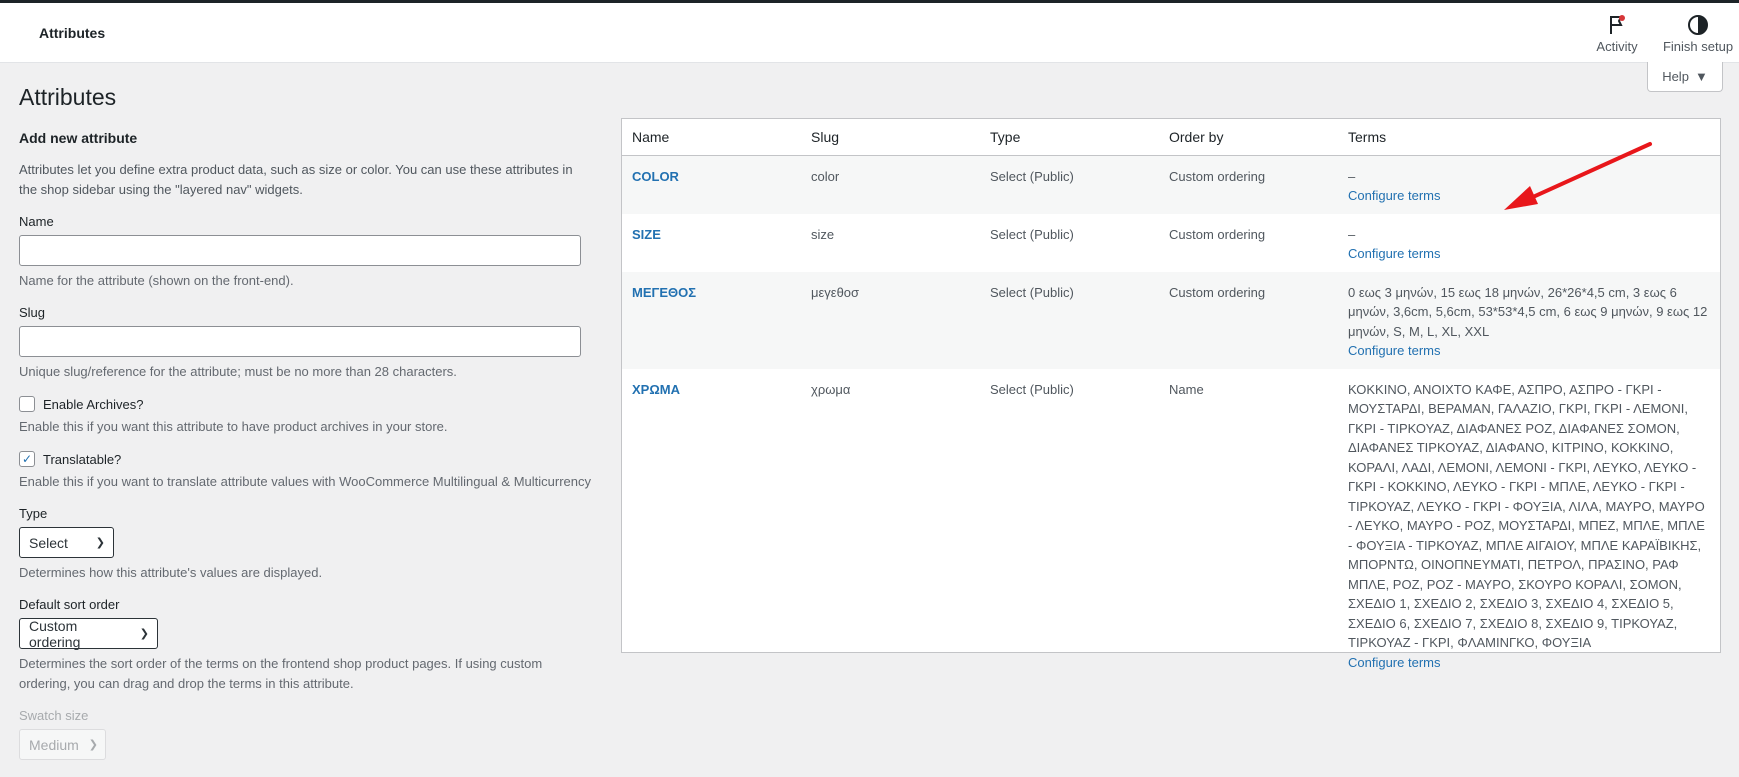 The height and width of the screenshot is (777, 1739). Describe the element at coordinates (1617, 24) in the screenshot. I see `flag-icon` at that location.